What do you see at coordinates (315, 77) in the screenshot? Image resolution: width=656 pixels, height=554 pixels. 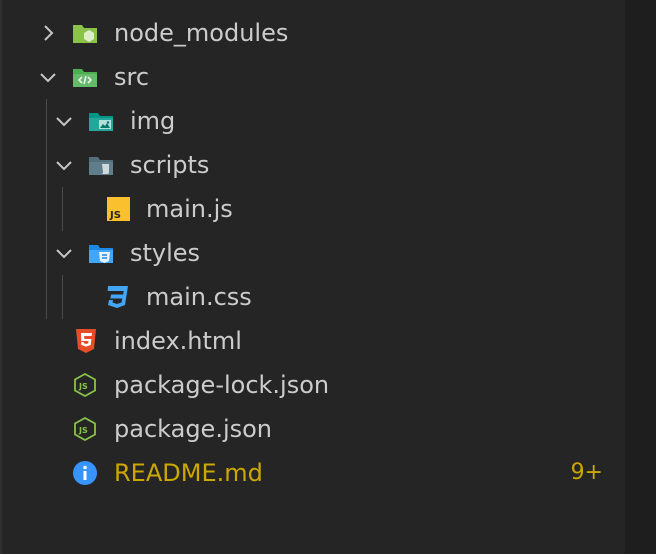 I see `tree-item-src: src` at bounding box center [315, 77].